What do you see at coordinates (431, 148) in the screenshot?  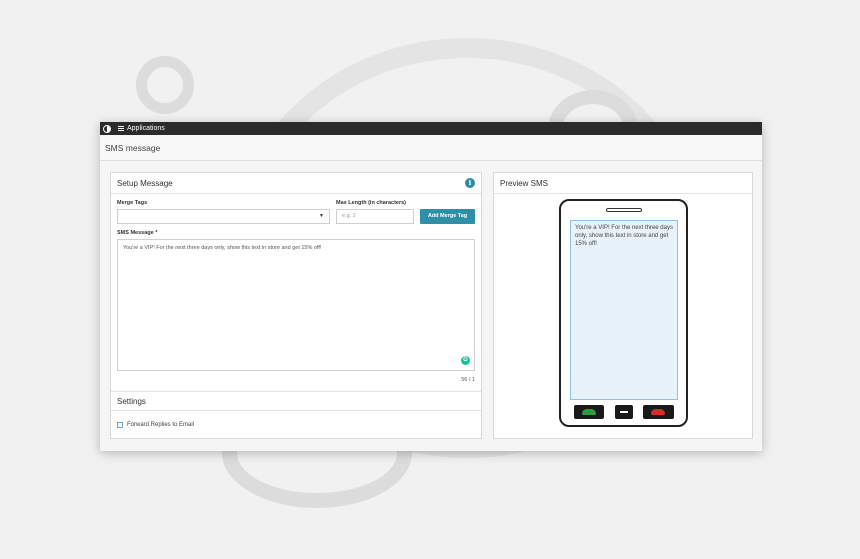 I see `page-title: SMS message` at bounding box center [431, 148].